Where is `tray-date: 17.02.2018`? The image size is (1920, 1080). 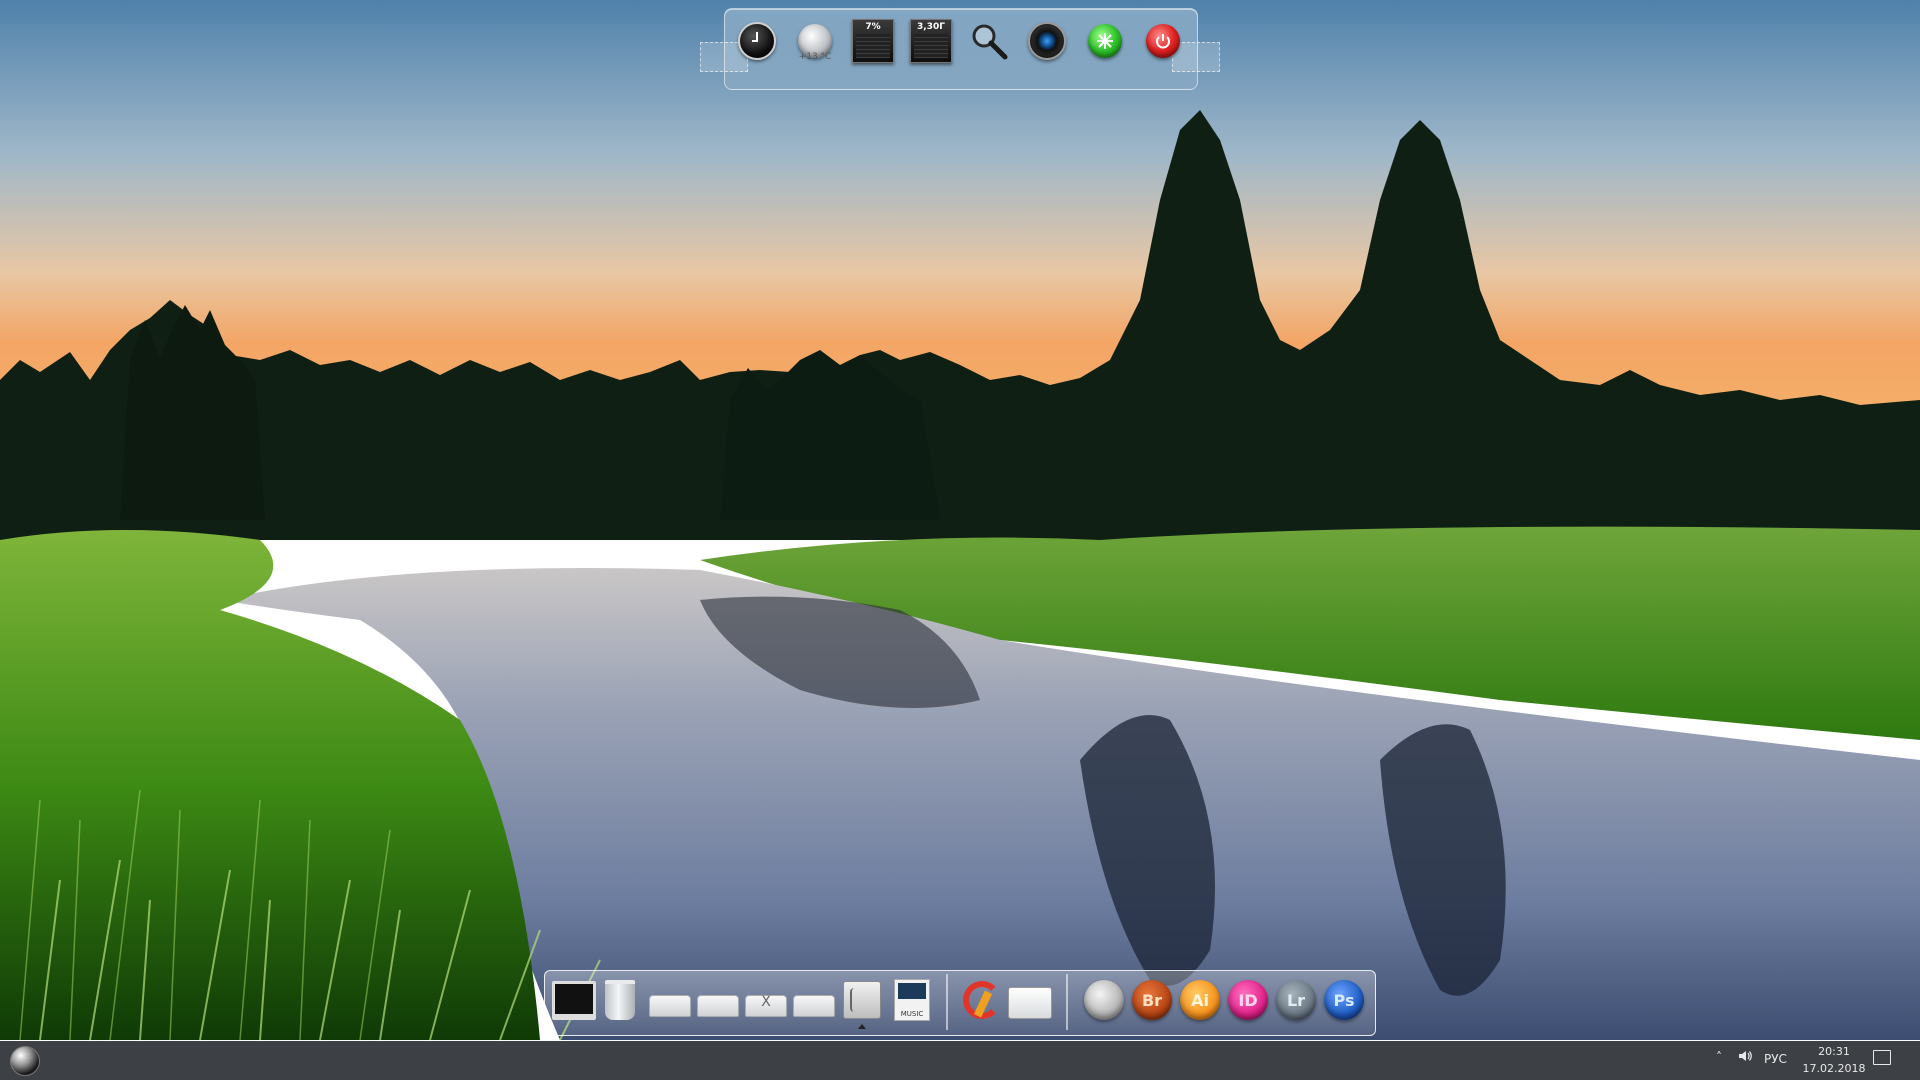
tray-date: 17.02.2018 is located at coordinates (1834, 1068).